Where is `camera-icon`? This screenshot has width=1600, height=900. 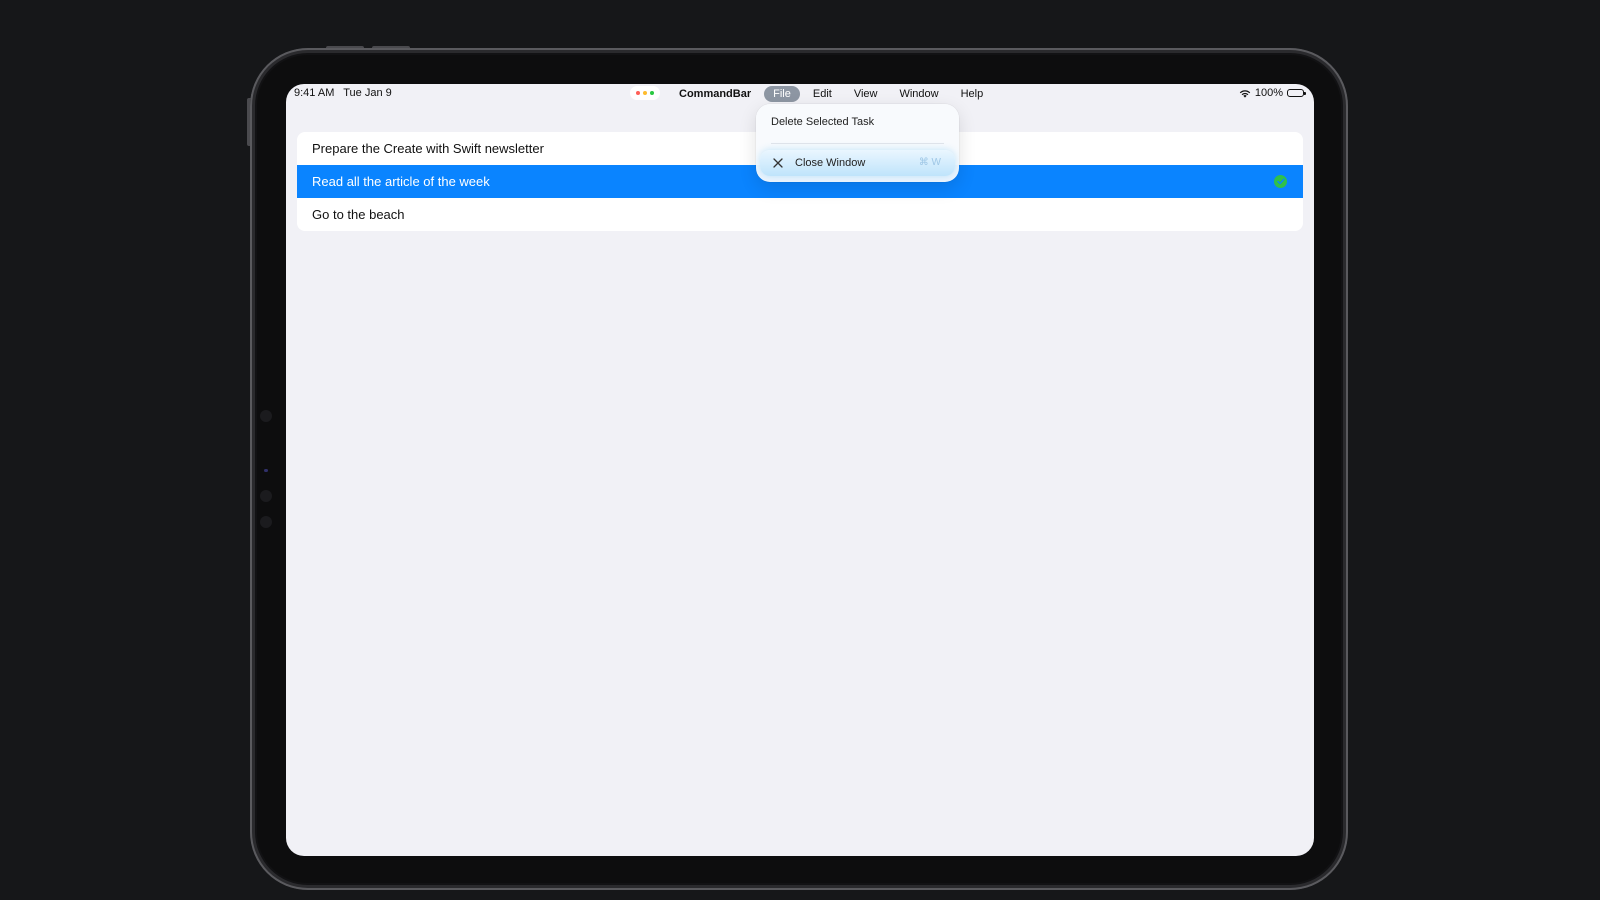
camera-icon is located at coordinates (266, 470).